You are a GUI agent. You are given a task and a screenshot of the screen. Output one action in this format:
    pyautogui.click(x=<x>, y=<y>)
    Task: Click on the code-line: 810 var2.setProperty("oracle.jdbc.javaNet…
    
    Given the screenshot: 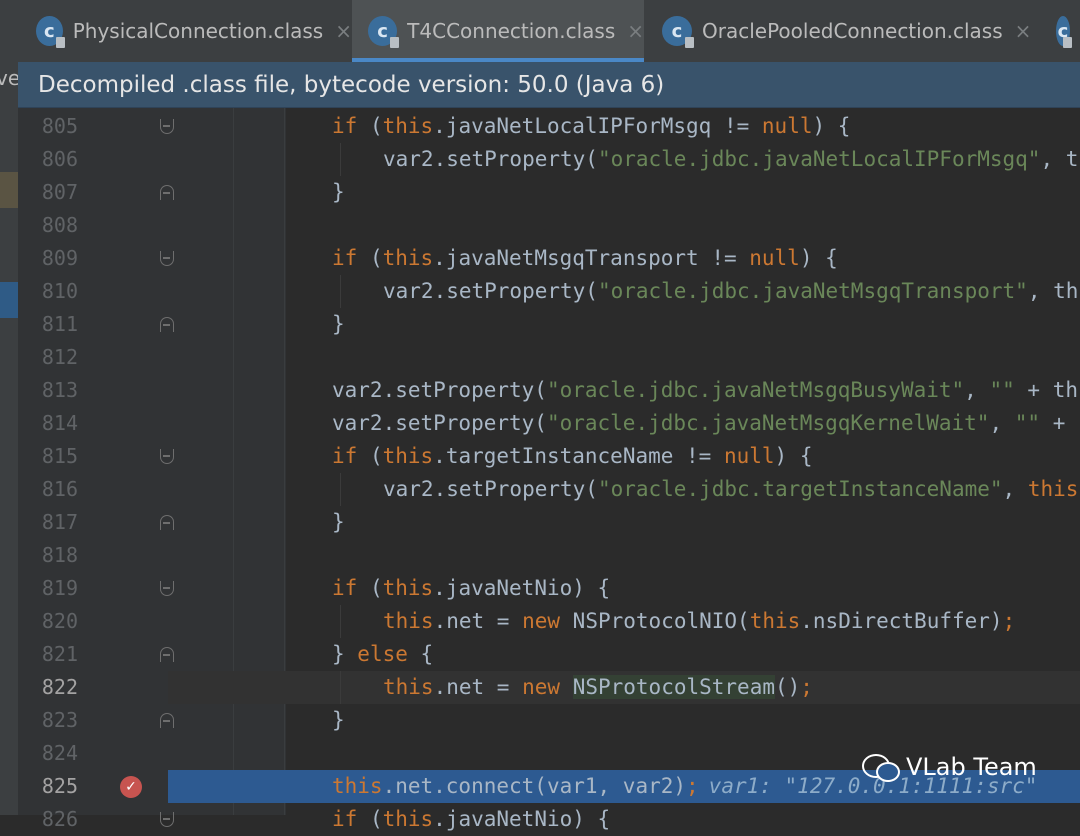 What is the action you would take?
    pyautogui.click(x=540, y=291)
    